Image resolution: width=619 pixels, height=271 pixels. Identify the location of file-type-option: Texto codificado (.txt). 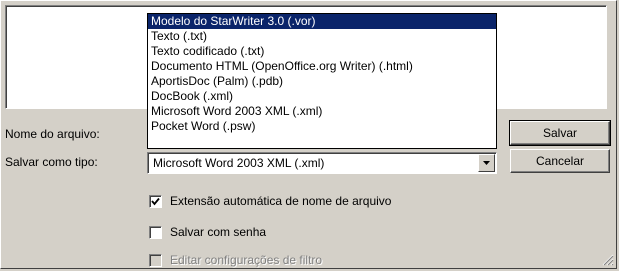
(322, 51).